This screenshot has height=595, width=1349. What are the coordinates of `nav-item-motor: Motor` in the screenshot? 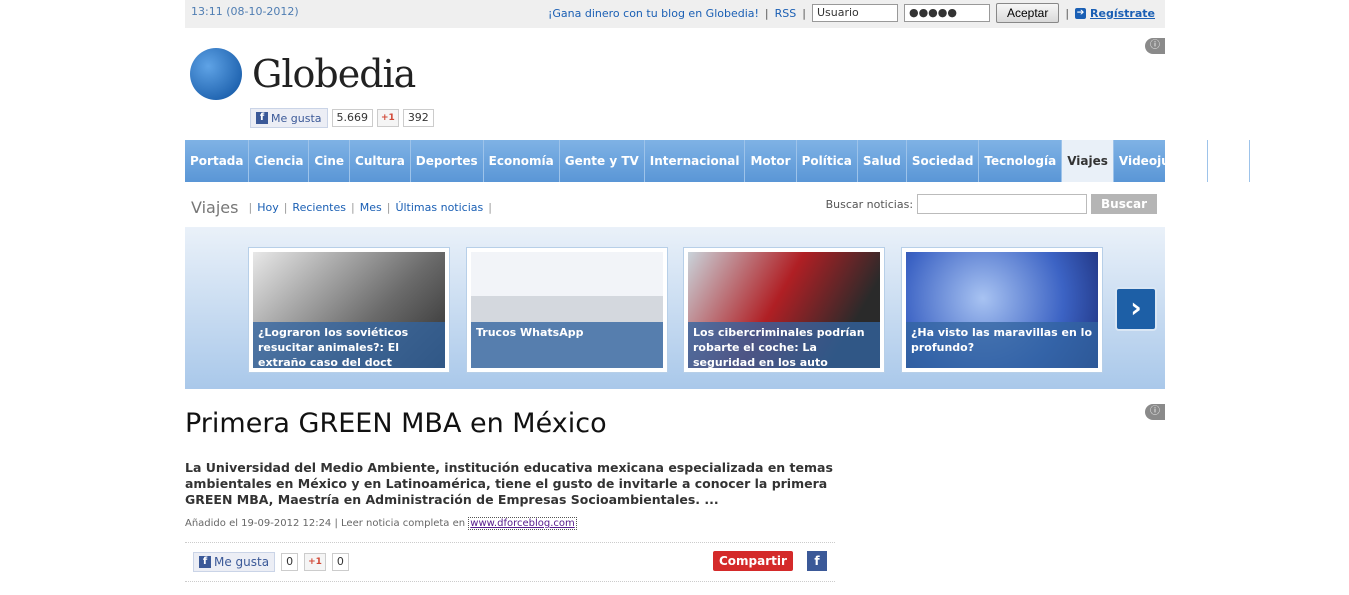 It's located at (771, 161).